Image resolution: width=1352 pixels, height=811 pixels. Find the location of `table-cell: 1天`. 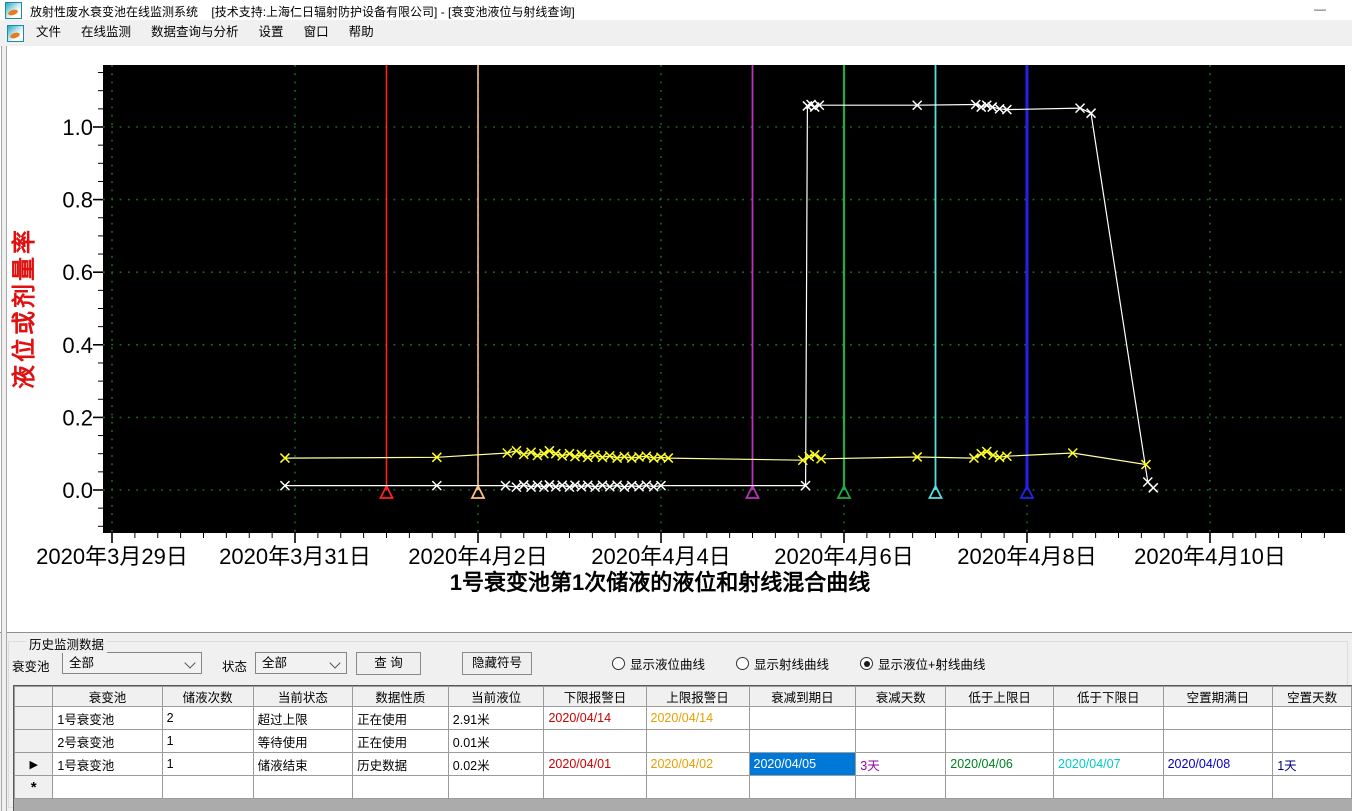

table-cell: 1天 is located at coordinates (1312, 764).